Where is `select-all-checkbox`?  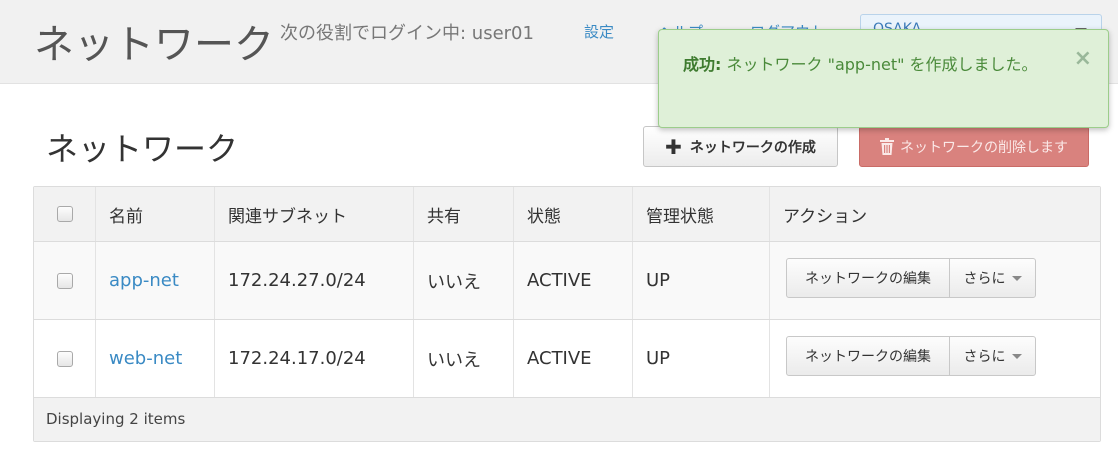 select-all-checkbox is located at coordinates (64, 214).